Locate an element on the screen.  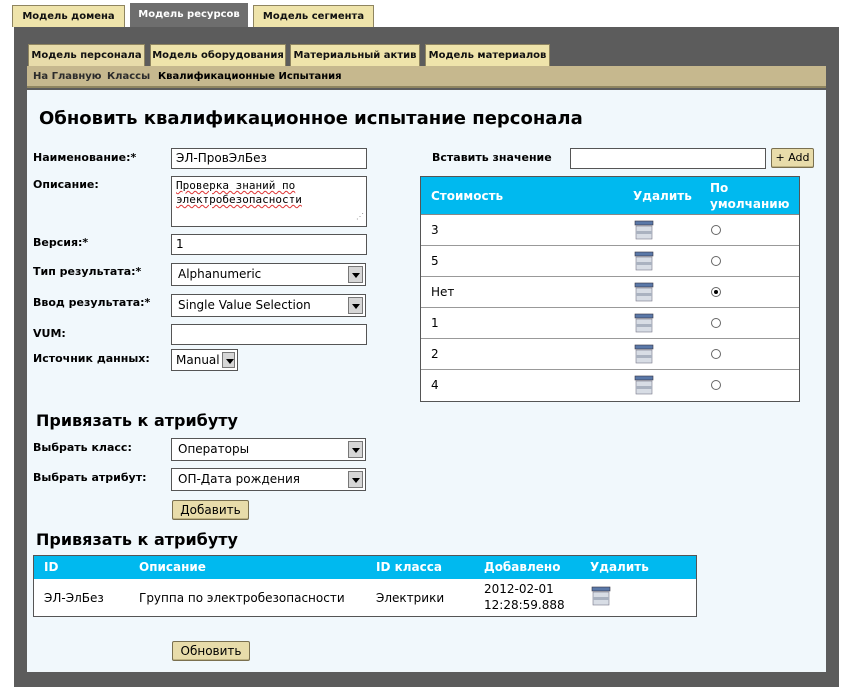
insert-value-label: Вставить значение is located at coordinates (492, 157).